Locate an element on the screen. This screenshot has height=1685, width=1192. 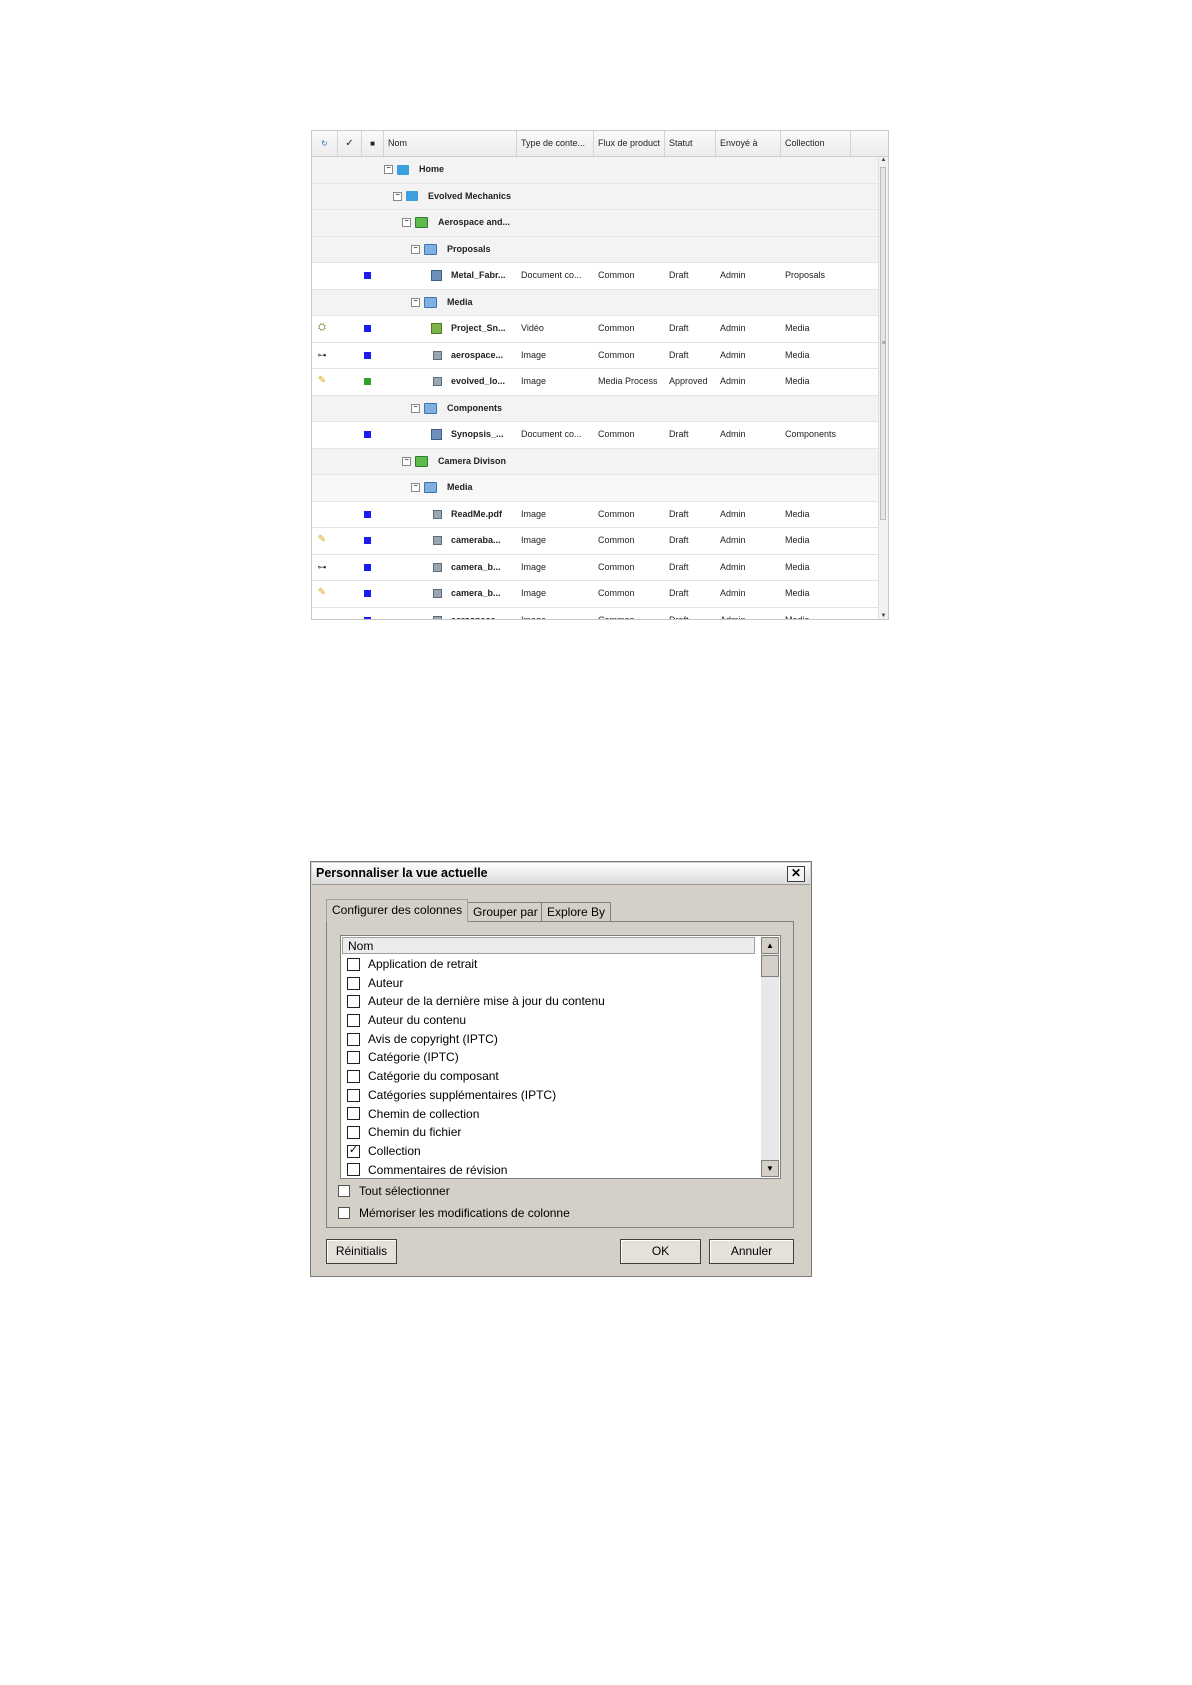
select-all-label: Tout sélectionner is located at coordinates (404, 1191).